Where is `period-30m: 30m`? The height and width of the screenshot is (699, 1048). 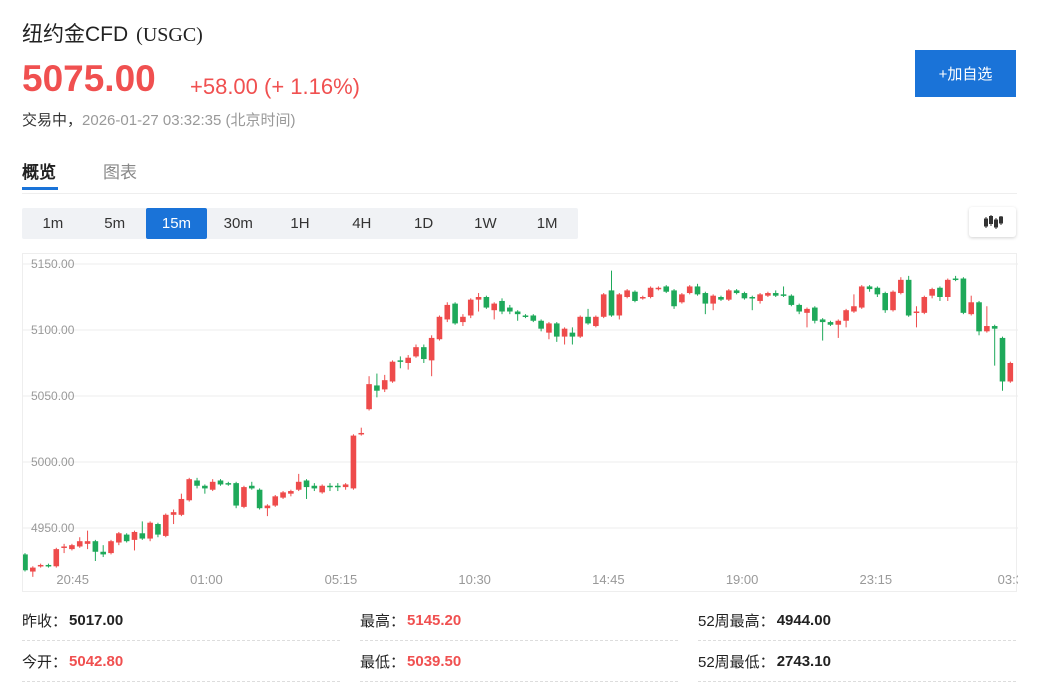
period-30m: 30m is located at coordinates (238, 223).